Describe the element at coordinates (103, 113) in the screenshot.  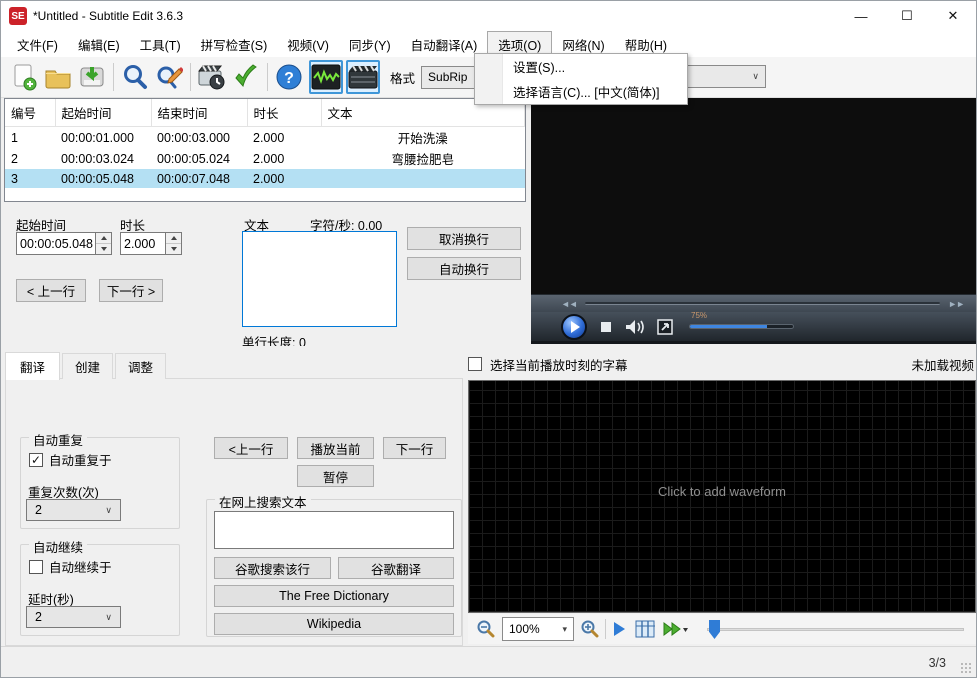
I see `column-header-start: 起始时间` at that location.